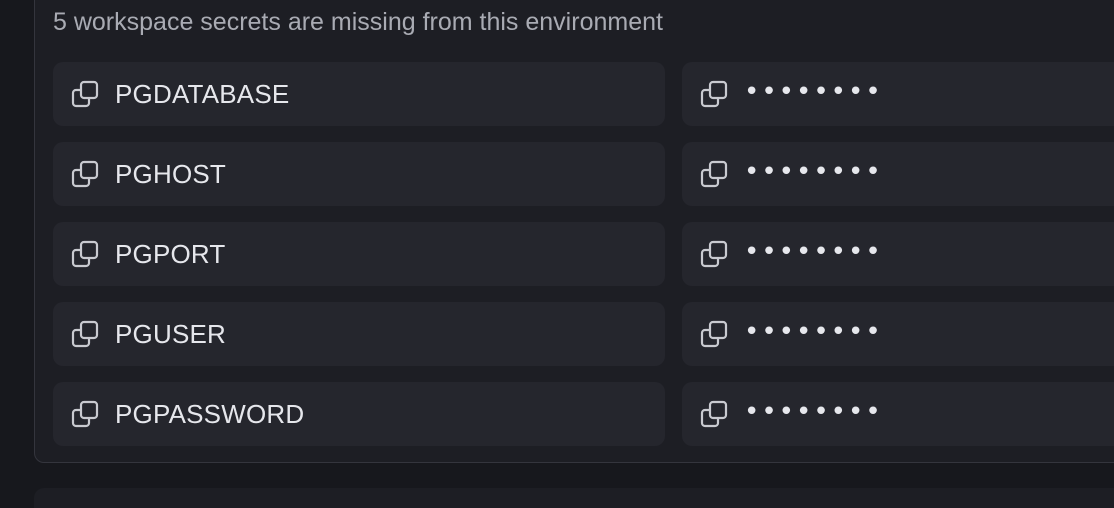  I want to click on secret-key-label: PGHOST, so click(170, 173).